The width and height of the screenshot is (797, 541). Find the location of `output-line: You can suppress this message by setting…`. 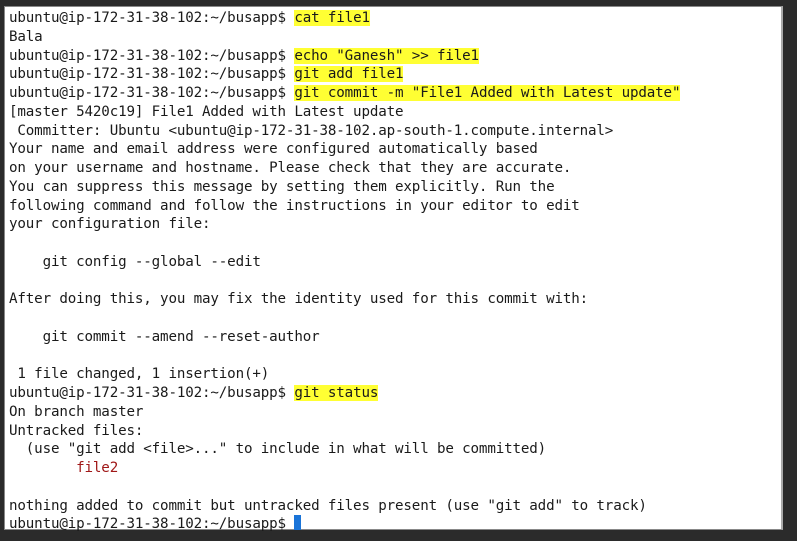

output-line: You can suppress this message by setting… is located at coordinates (344, 187).